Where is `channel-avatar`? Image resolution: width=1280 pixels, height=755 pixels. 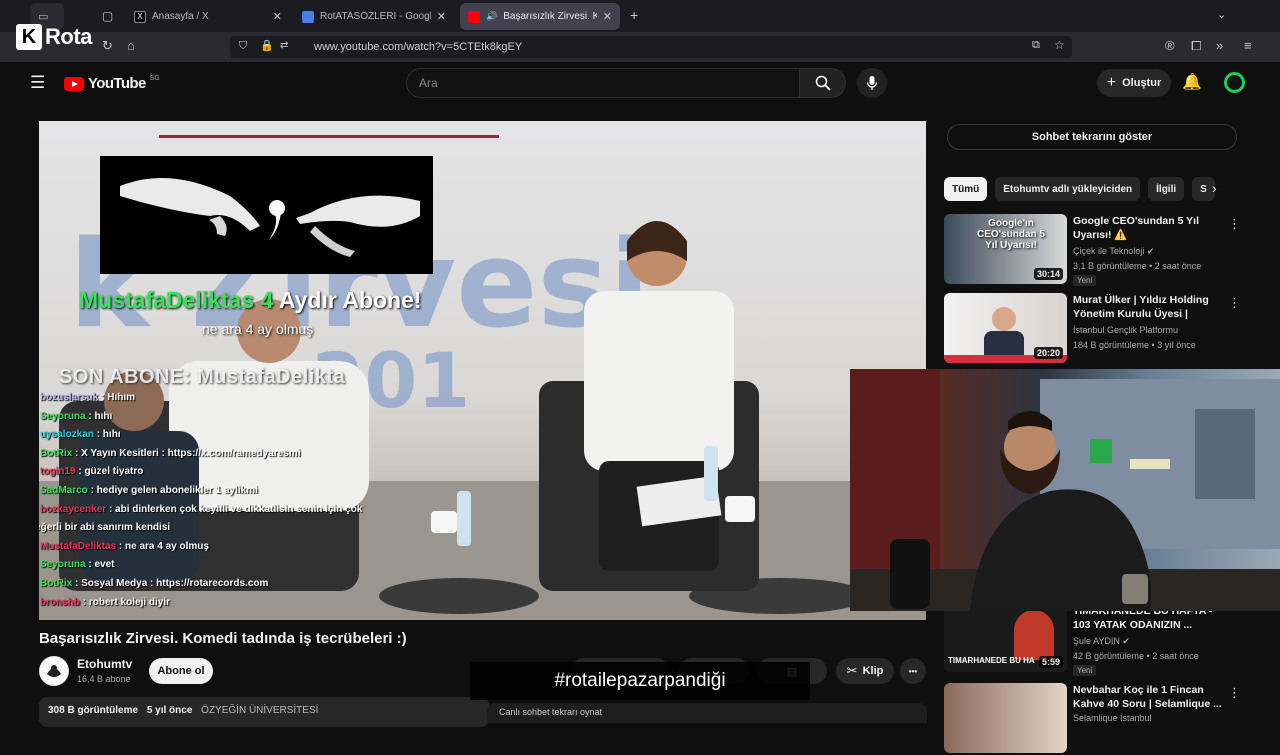
channel-avatar is located at coordinates (54, 671).